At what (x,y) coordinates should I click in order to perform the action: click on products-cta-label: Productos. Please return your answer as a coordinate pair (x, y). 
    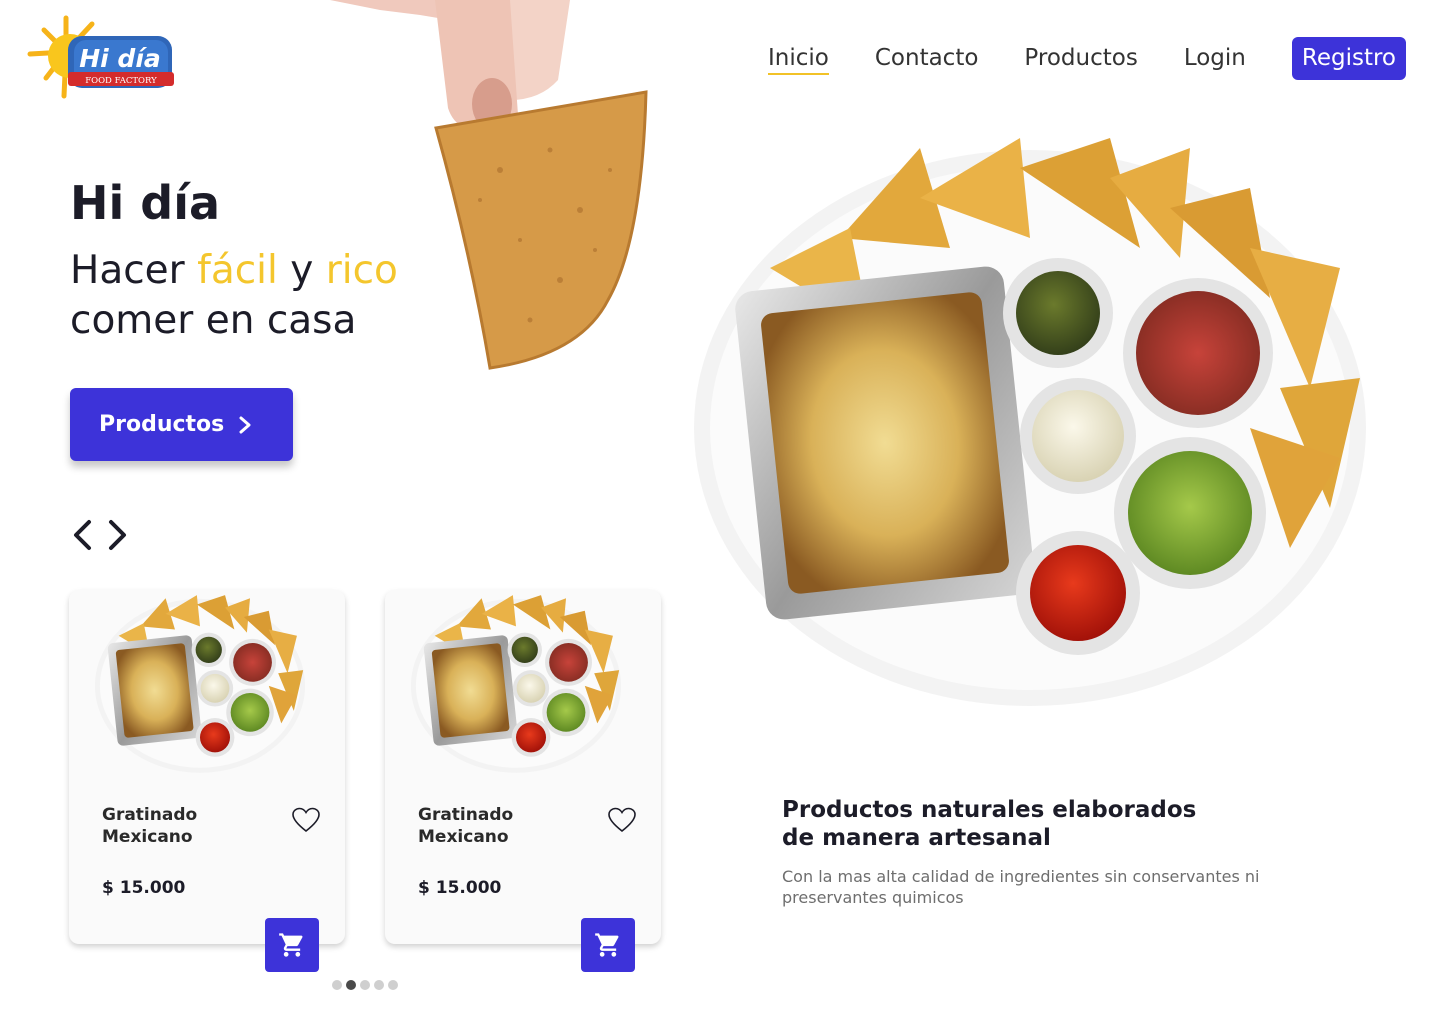
    Looking at the image, I should click on (162, 424).